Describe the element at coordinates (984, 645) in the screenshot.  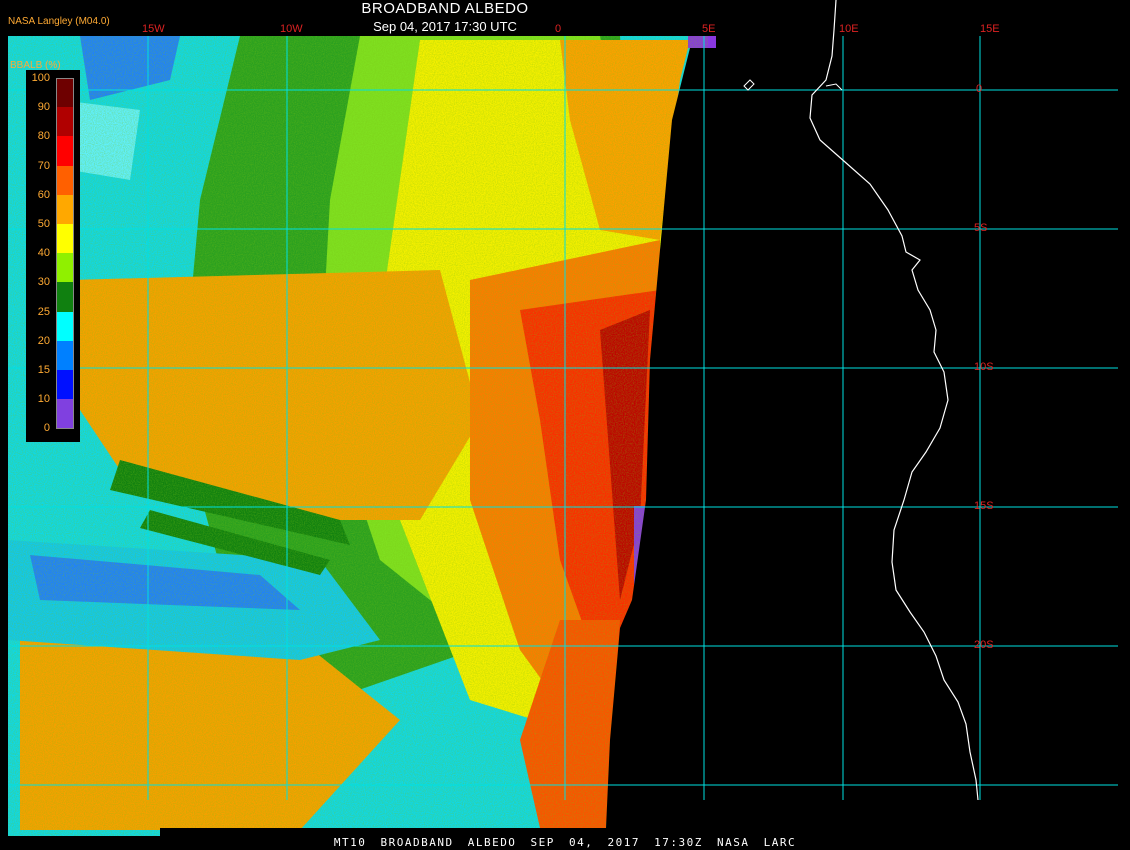
I see `latitude-label: 20S` at that location.